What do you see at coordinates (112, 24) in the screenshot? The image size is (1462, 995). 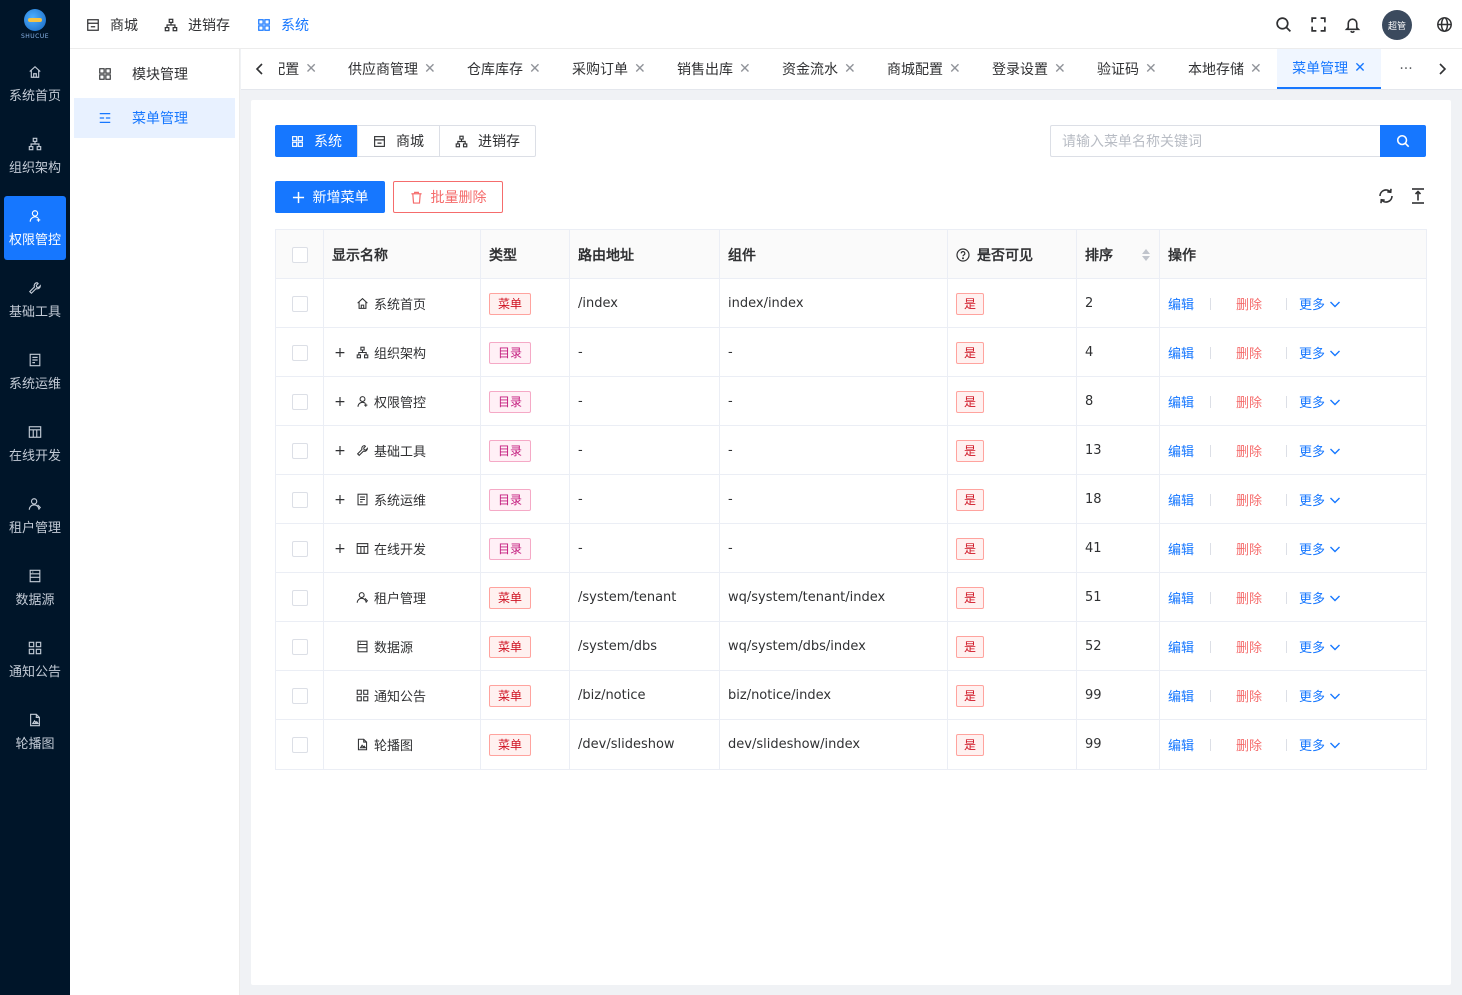 I see `top-menu-item-0: 商城` at bounding box center [112, 24].